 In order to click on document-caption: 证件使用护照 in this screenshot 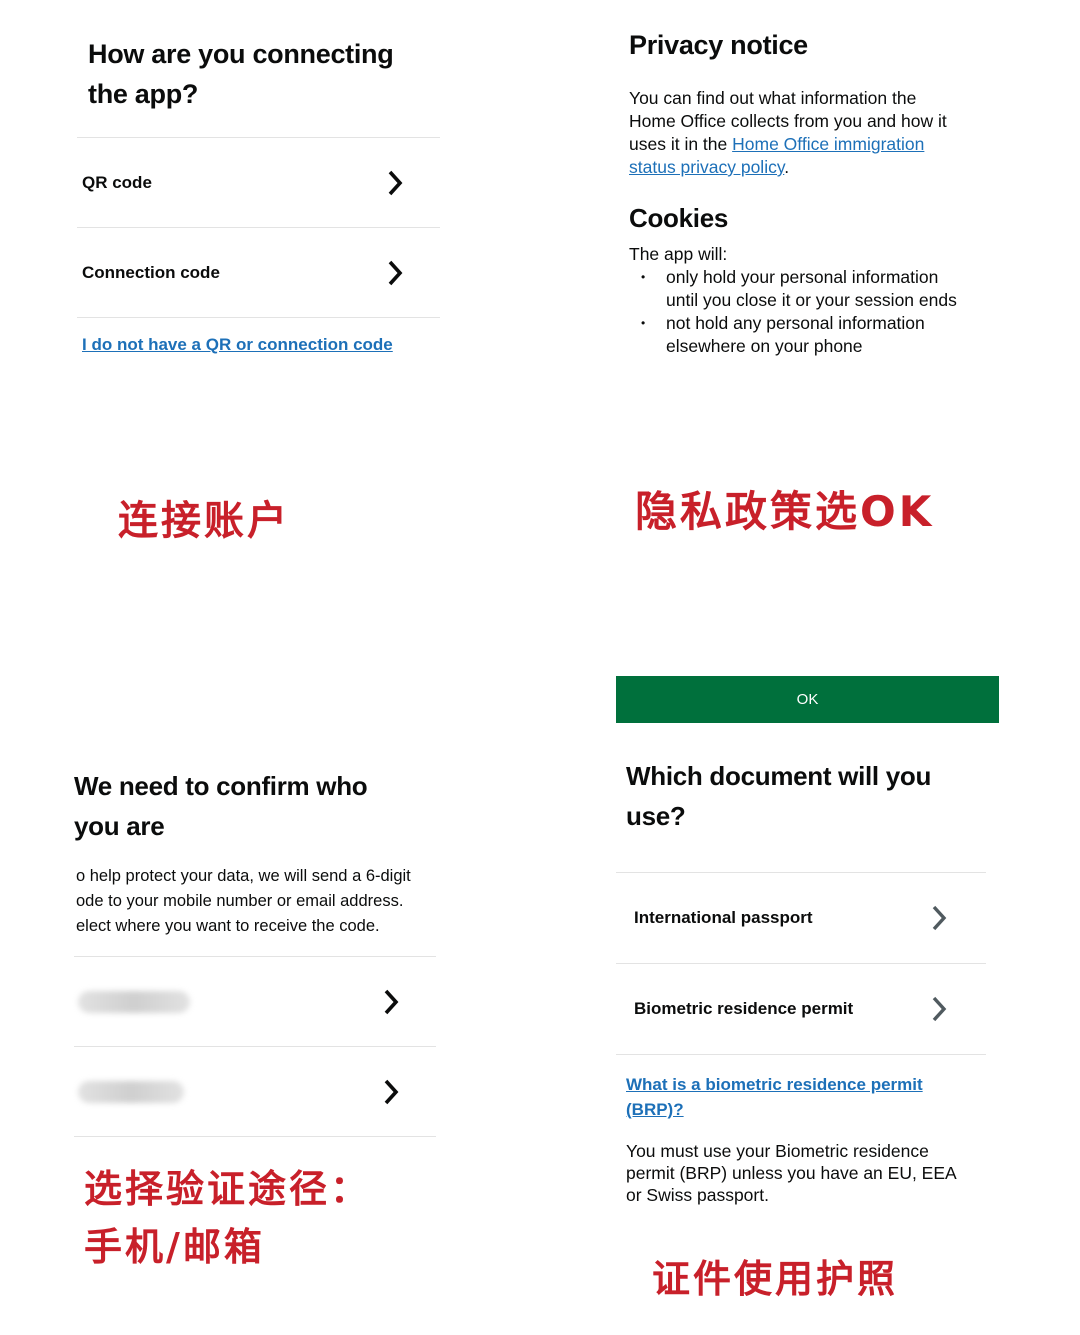, I will do `click(775, 1279)`.